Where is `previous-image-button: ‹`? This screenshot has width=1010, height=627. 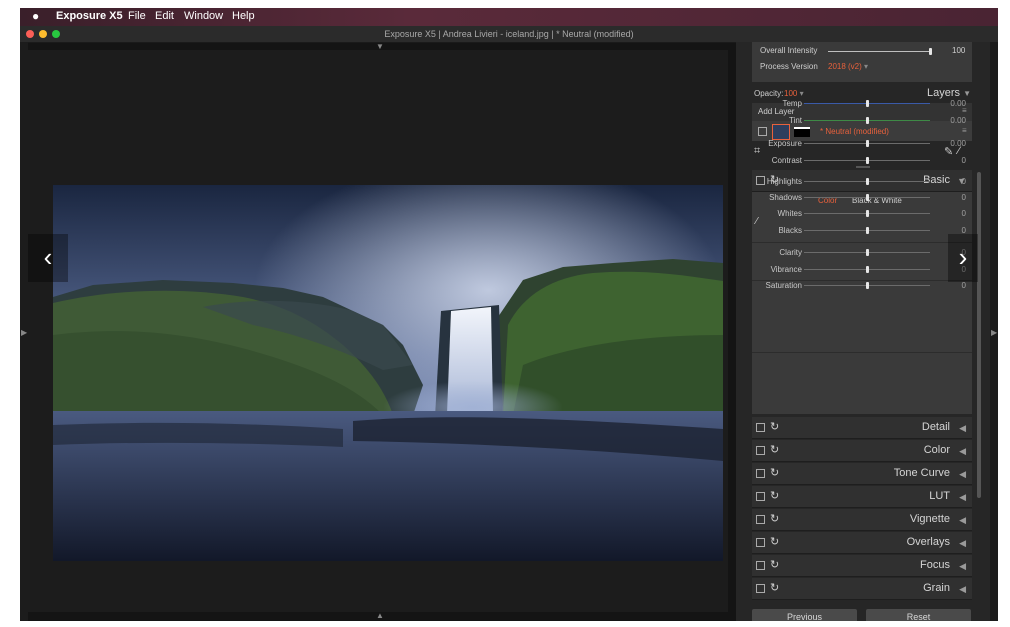
previous-image-button: ‹ is located at coordinates (48, 258).